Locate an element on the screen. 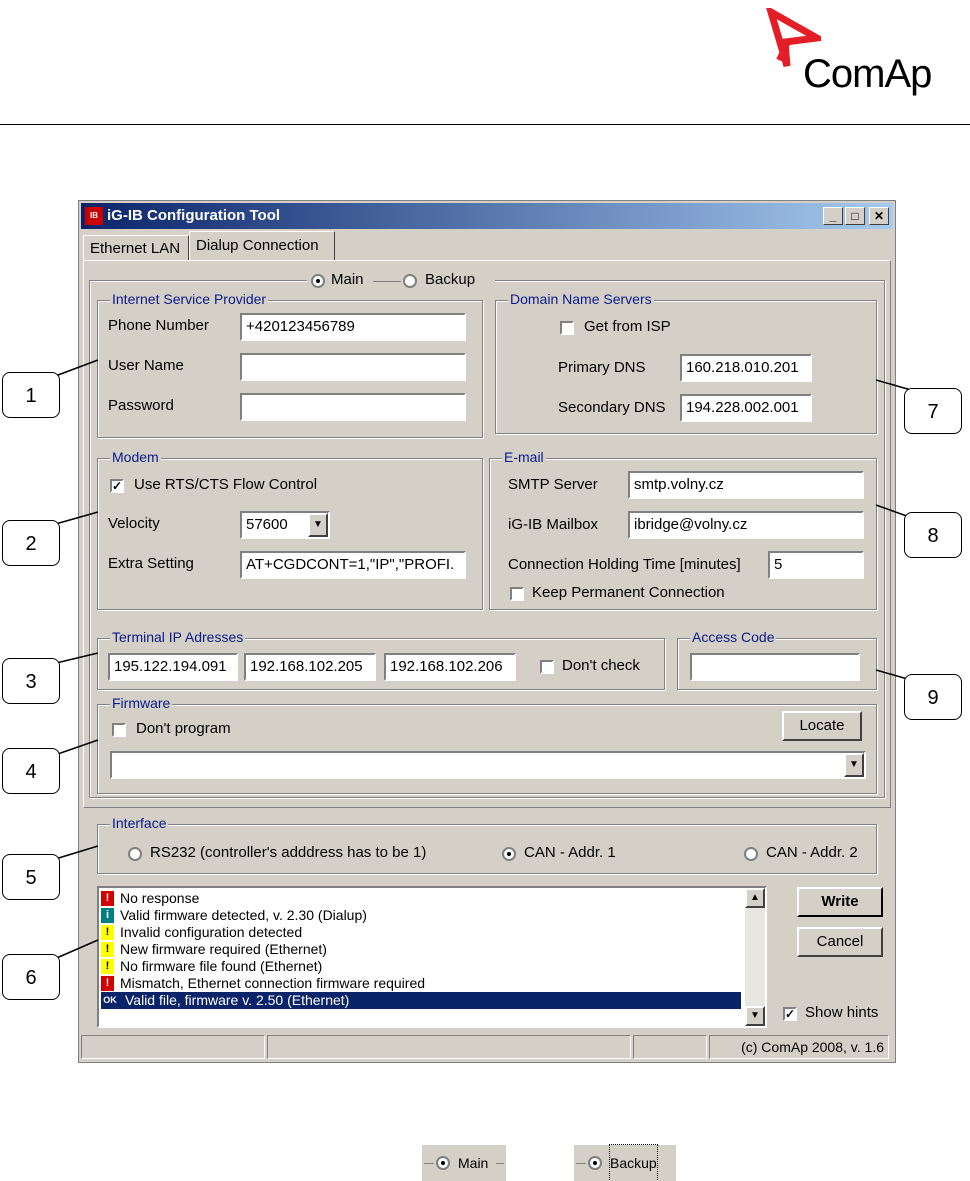 The image size is (970, 1181). sample-main-label: Main is located at coordinates (473, 1163).